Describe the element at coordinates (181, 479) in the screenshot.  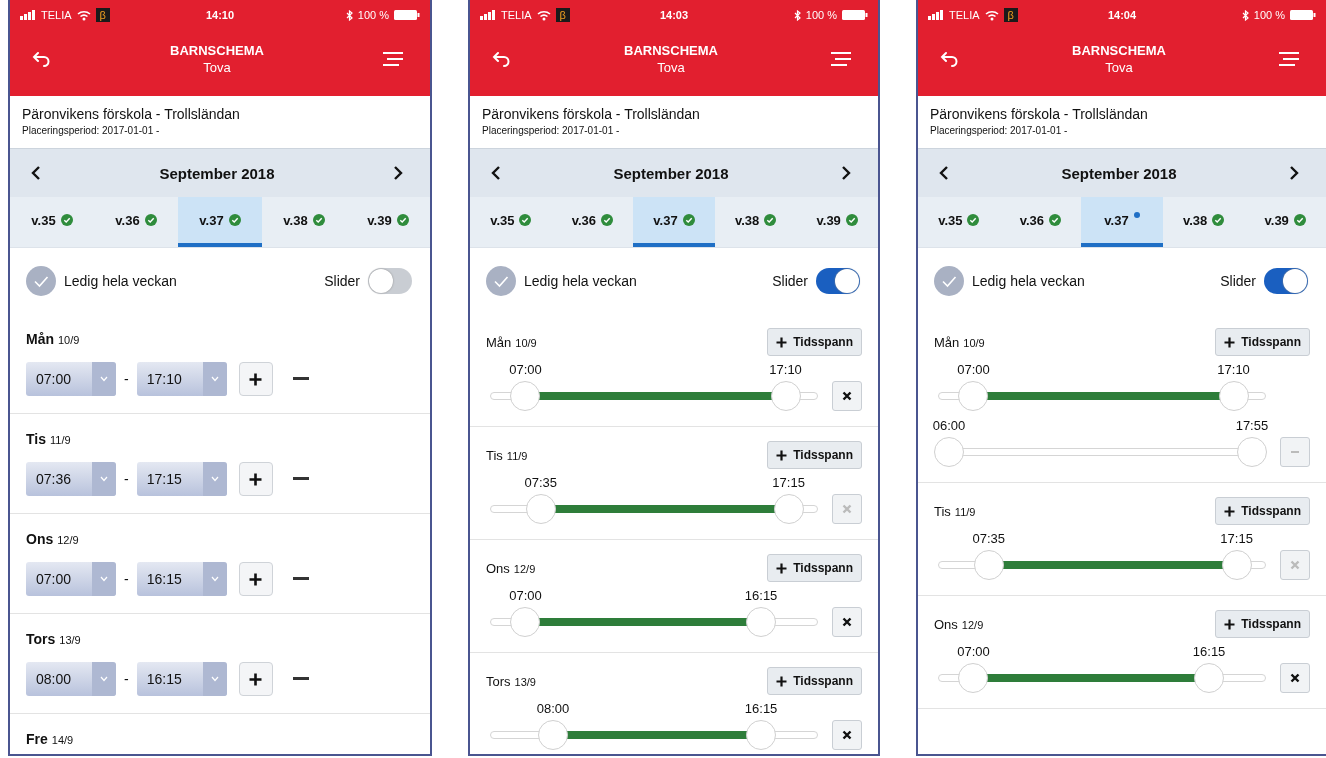
I see `end-time-select: 17:15` at that location.